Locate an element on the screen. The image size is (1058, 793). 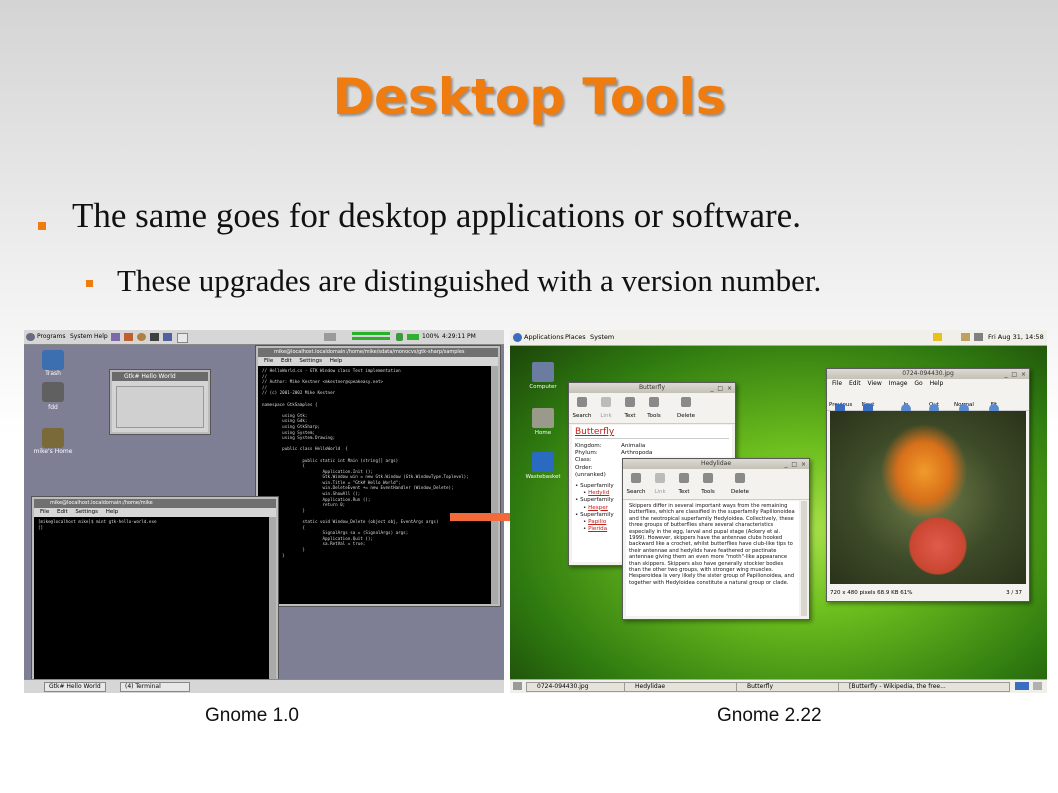
panel-clock: Fri Aug 31, 14:58 is located at coordinates (1016, 337).